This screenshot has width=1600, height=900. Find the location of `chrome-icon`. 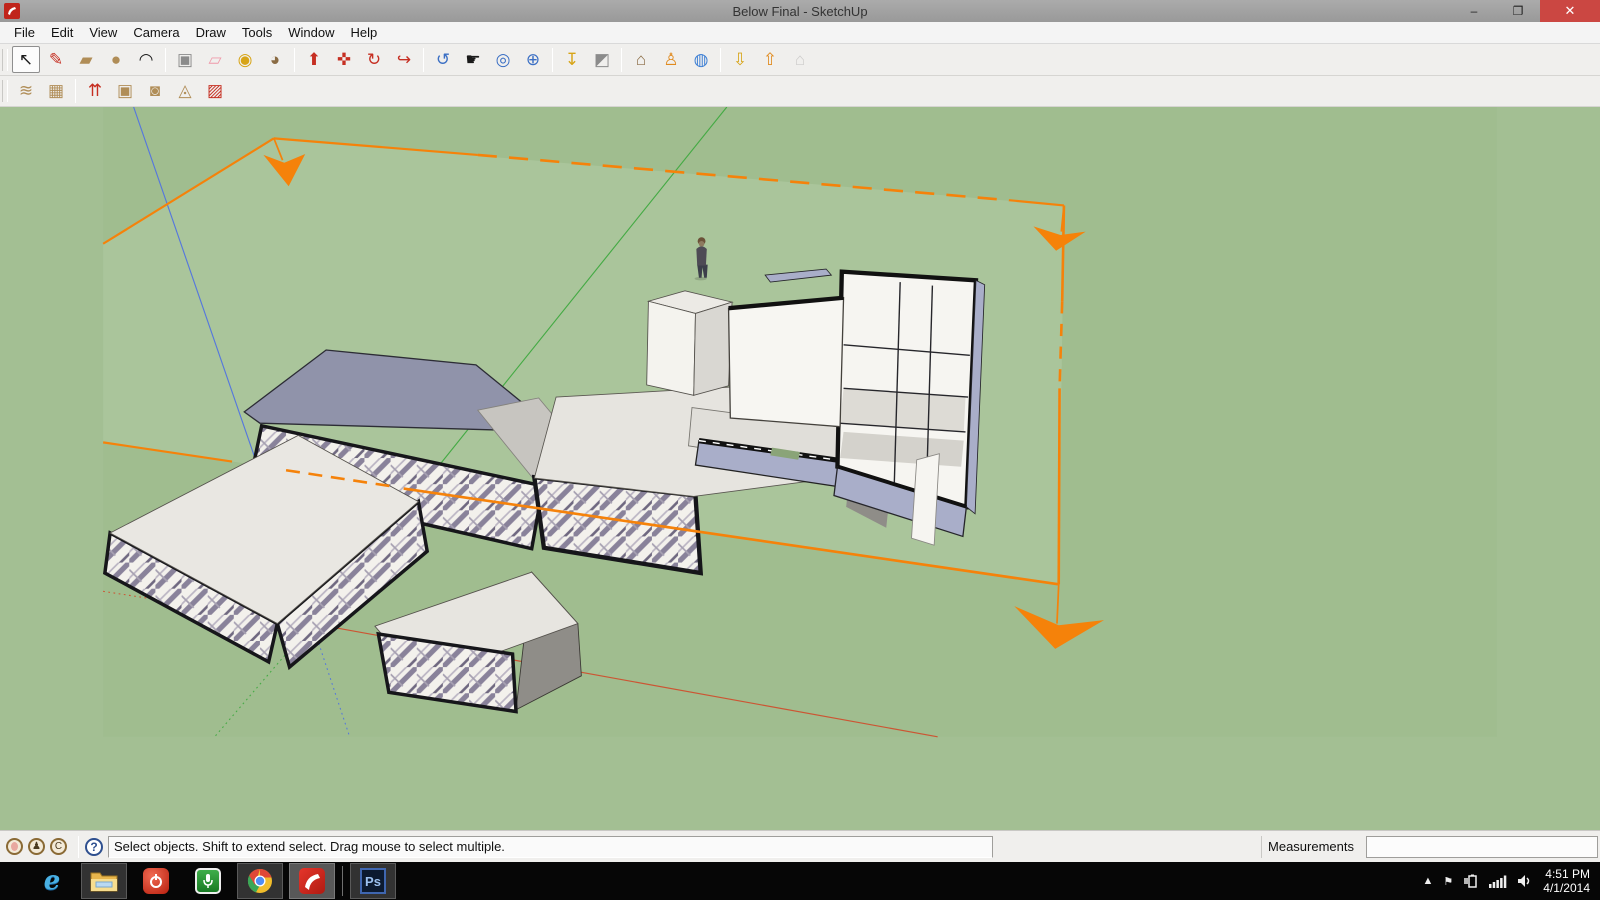

chrome-icon is located at coordinates (259, 880).